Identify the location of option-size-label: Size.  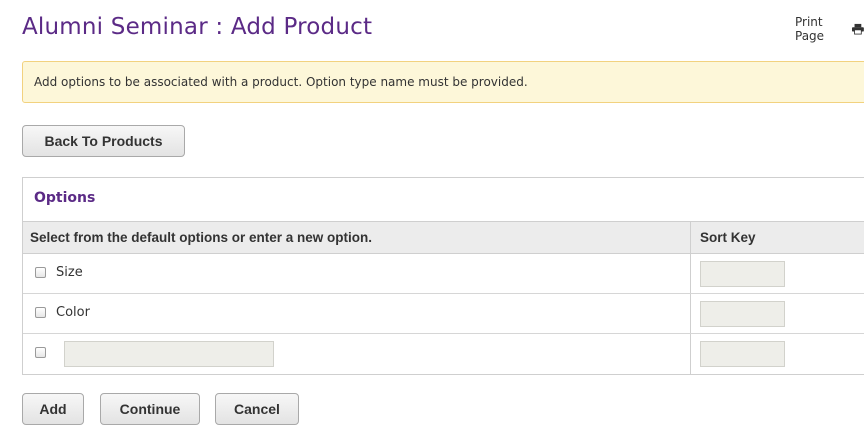
(69, 272).